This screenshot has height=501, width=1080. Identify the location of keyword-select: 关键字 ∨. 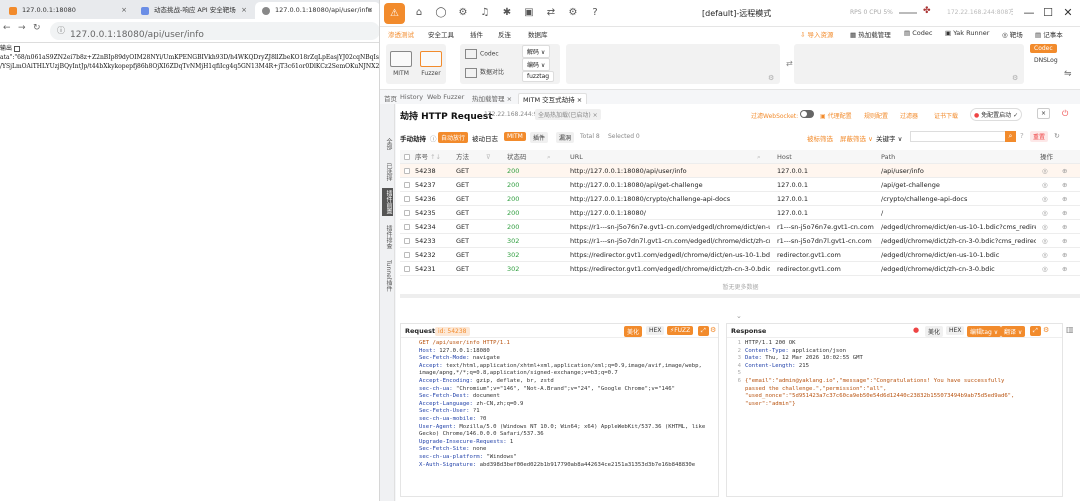
(889, 138).